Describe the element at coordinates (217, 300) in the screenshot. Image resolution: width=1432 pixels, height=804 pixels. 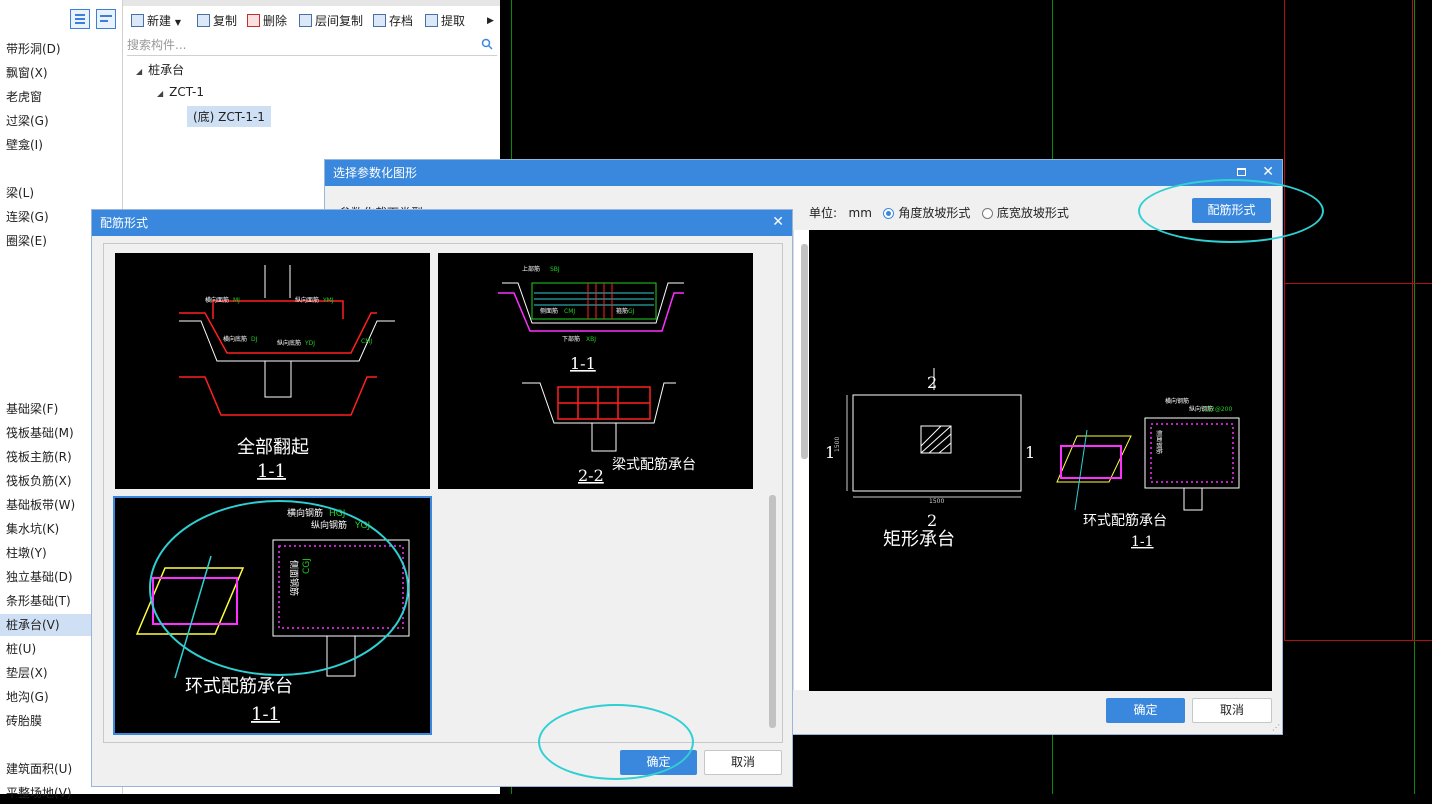
I see `label: 横向面筋` at that location.